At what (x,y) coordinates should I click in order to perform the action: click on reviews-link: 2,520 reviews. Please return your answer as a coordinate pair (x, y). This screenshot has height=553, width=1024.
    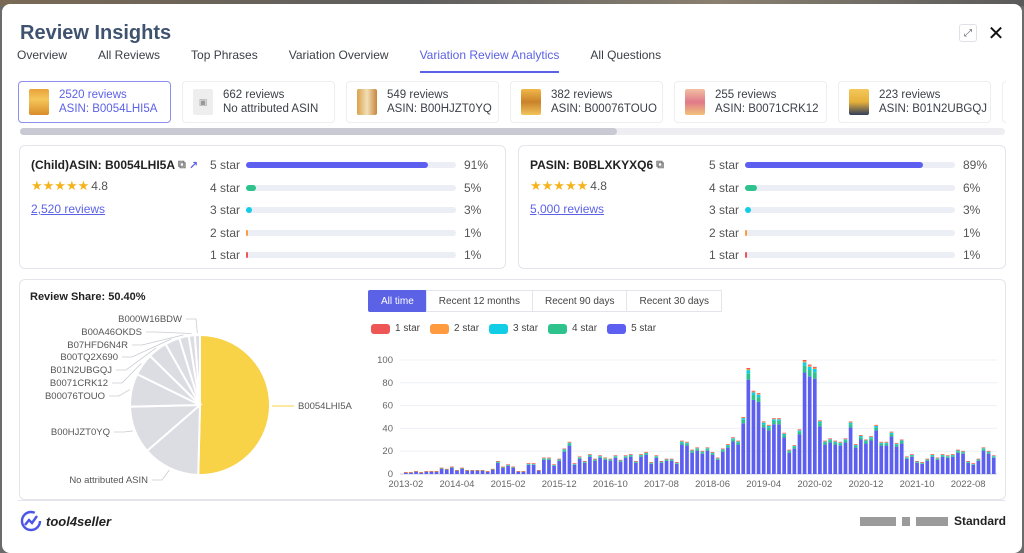
    Looking at the image, I should click on (68, 209).